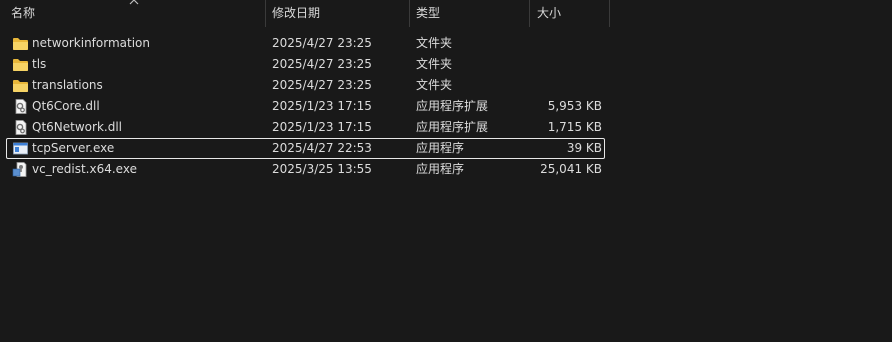  What do you see at coordinates (66, 106) in the screenshot?
I see `file-name: Qt6Core.dll` at bounding box center [66, 106].